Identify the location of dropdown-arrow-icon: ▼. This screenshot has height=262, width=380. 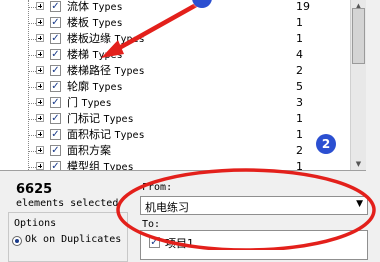
(359, 204).